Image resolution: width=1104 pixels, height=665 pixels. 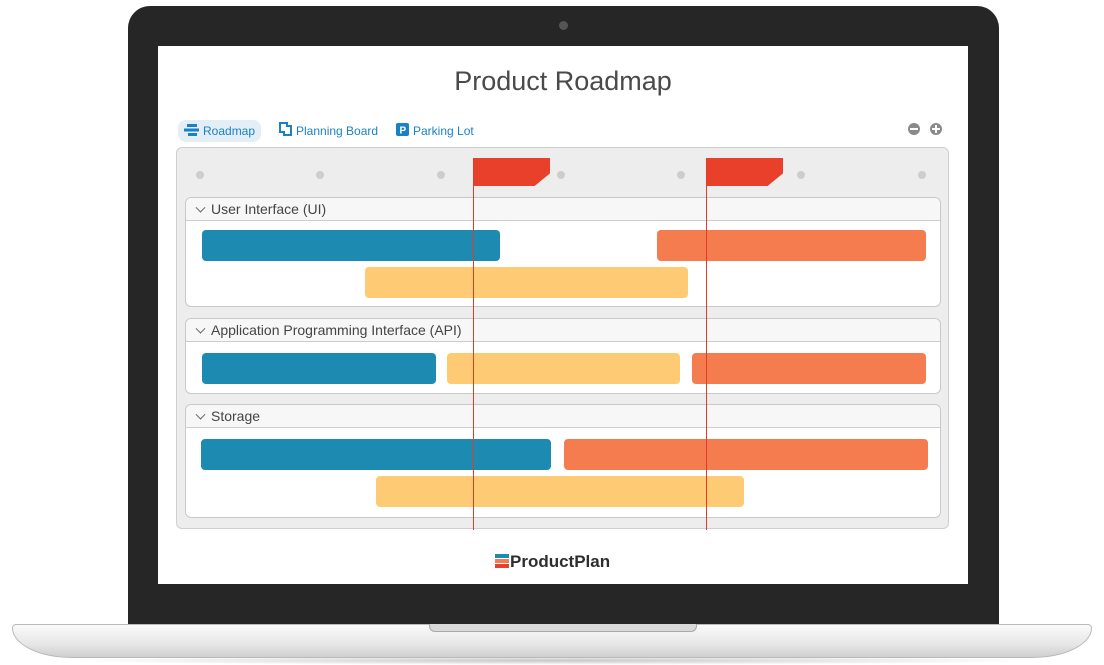 I want to click on tab-planning-board-label: Planning Board, so click(x=337, y=131).